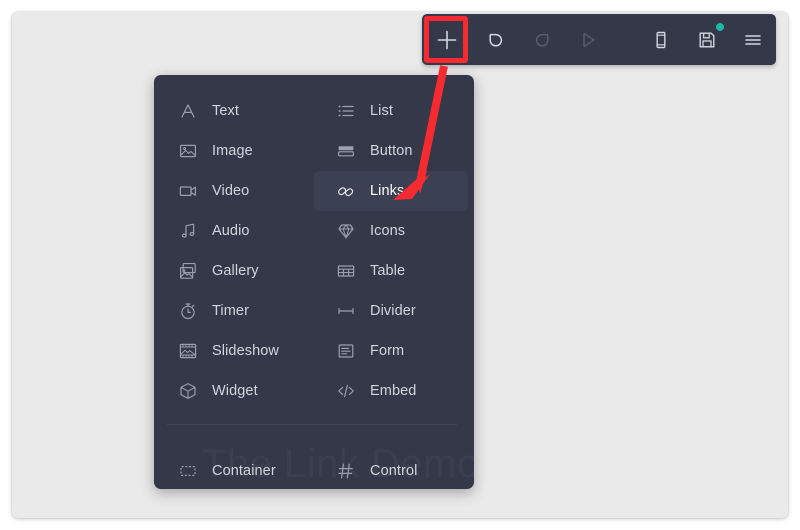 The height and width of the screenshot is (530, 800). What do you see at coordinates (346, 111) in the screenshot?
I see `list-icon` at bounding box center [346, 111].